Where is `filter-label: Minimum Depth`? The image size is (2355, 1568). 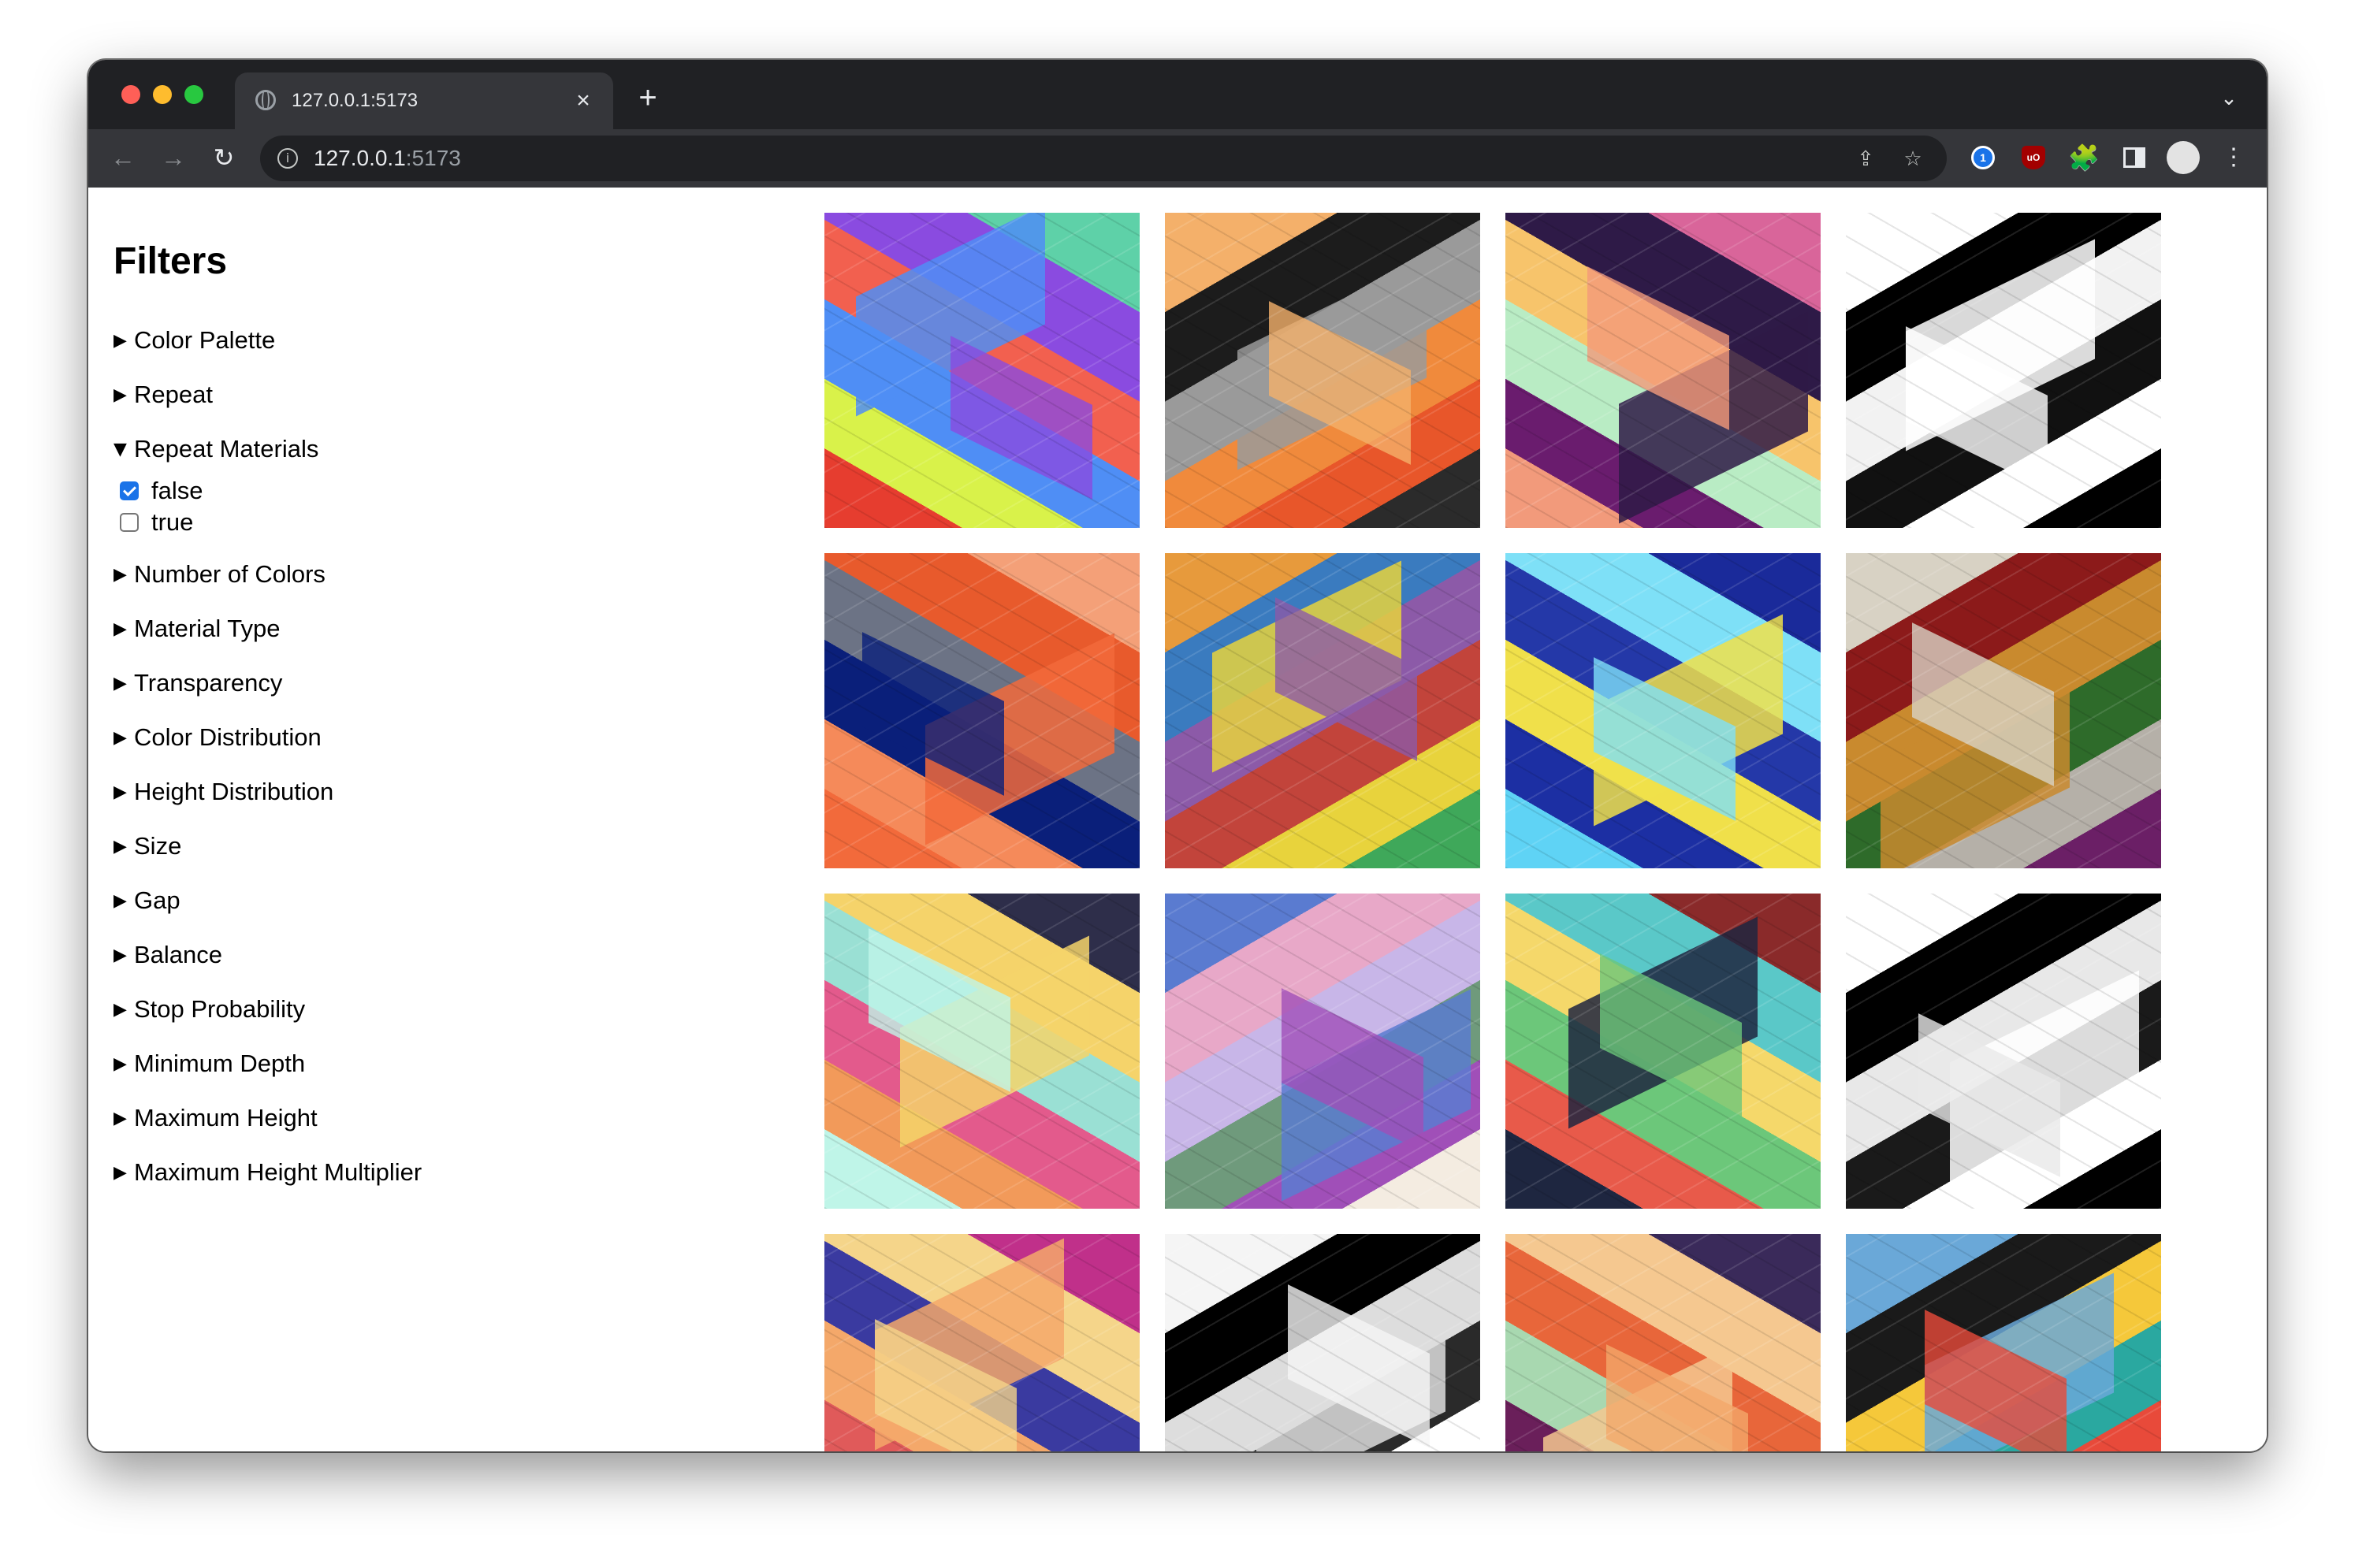 filter-label: Minimum Depth is located at coordinates (220, 1063).